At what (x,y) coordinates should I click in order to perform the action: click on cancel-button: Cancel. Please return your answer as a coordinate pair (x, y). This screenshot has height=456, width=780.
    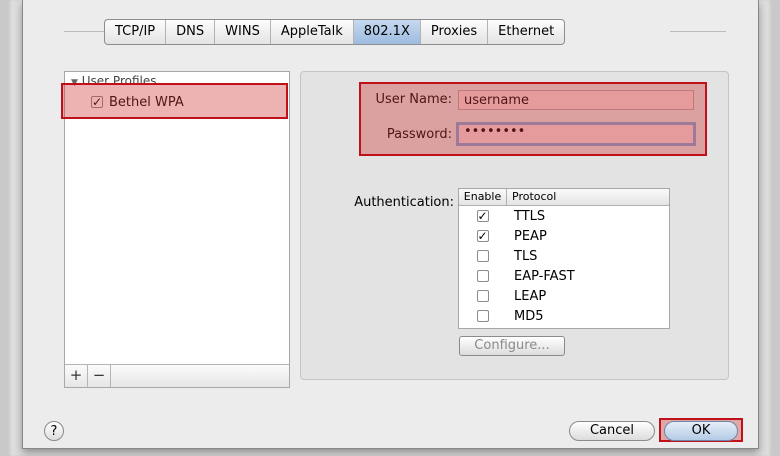
    Looking at the image, I should click on (612, 431).